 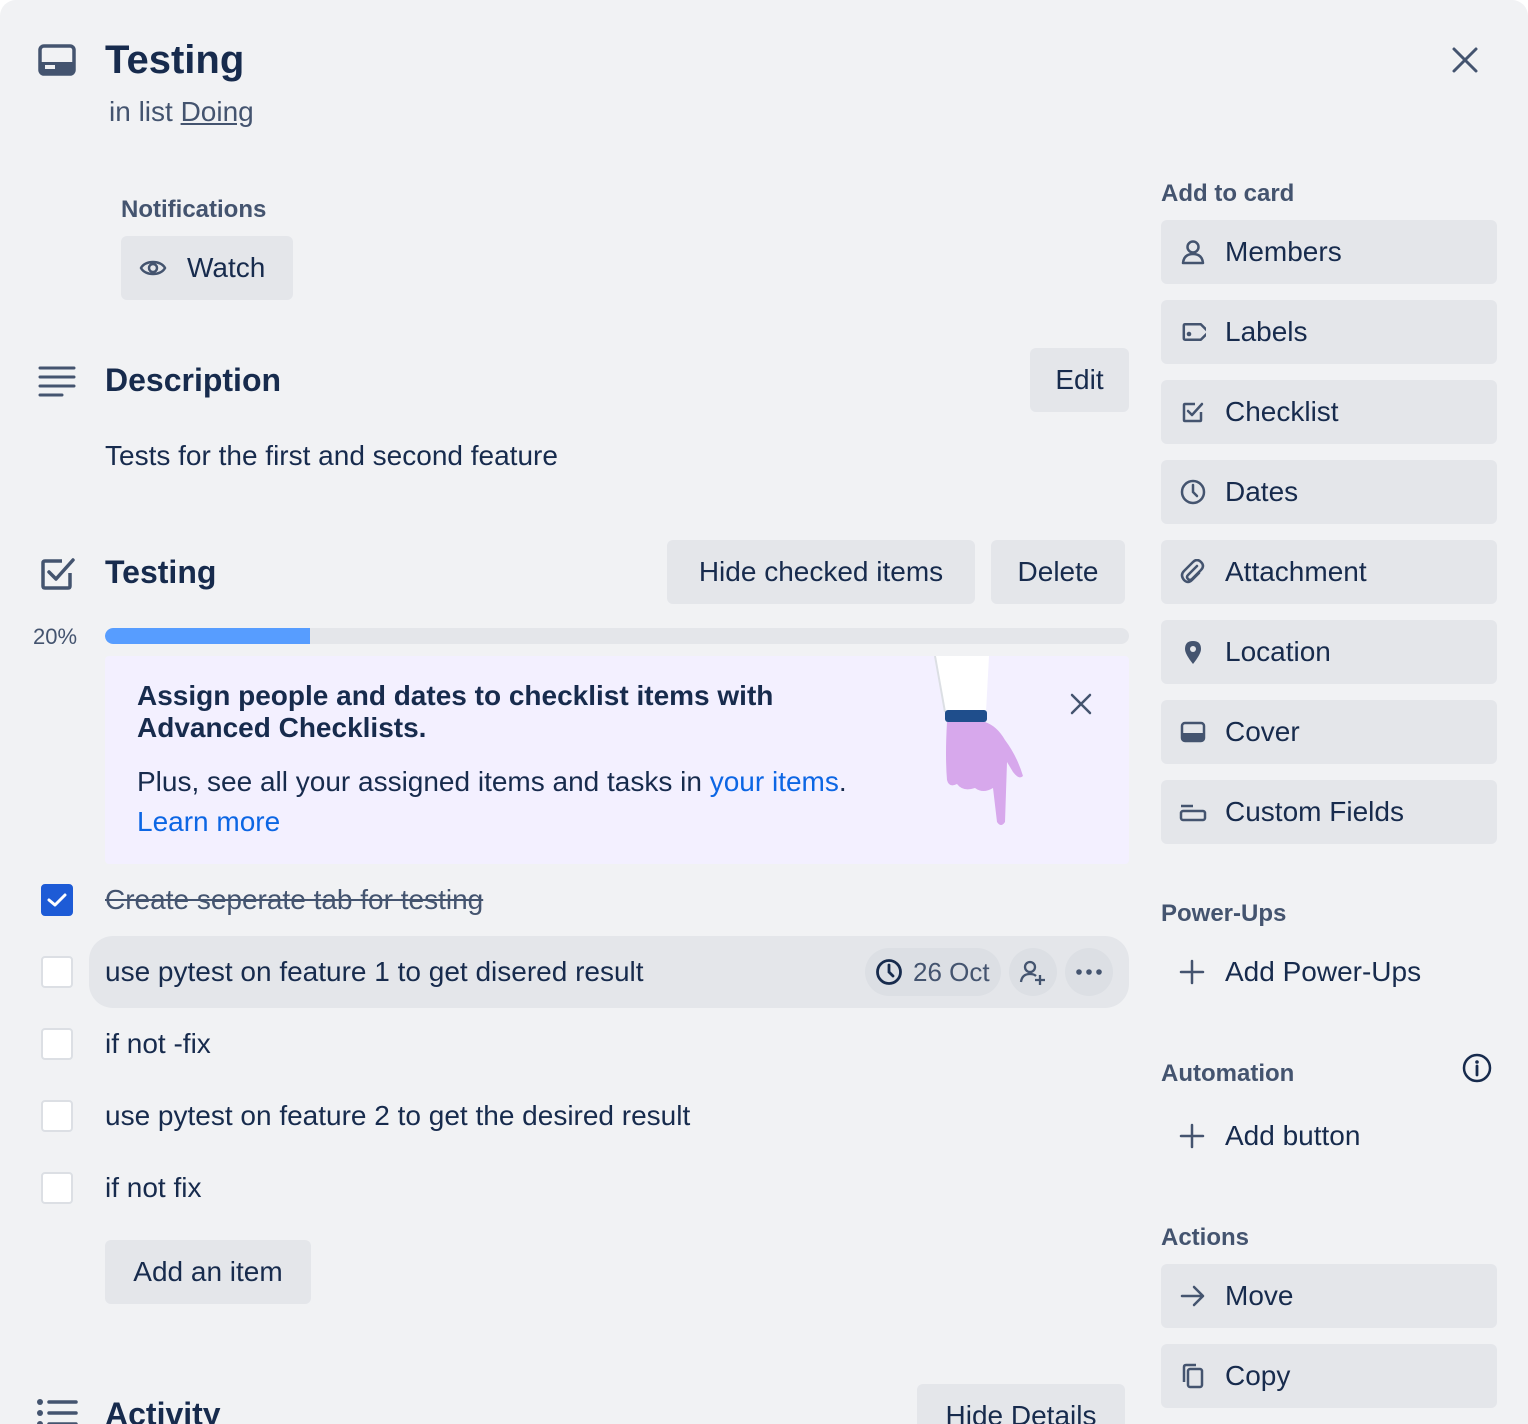 I want to click on activity-icon, so click(x=57, y=1411).